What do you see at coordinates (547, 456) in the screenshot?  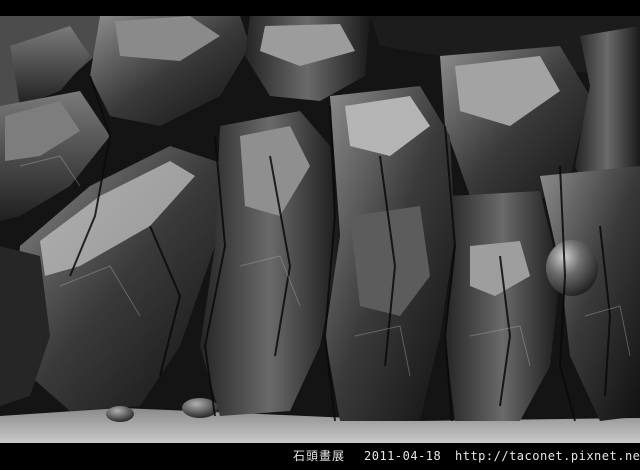 I see `caption-url: http://taconet.pixnet.net` at bounding box center [547, 456].